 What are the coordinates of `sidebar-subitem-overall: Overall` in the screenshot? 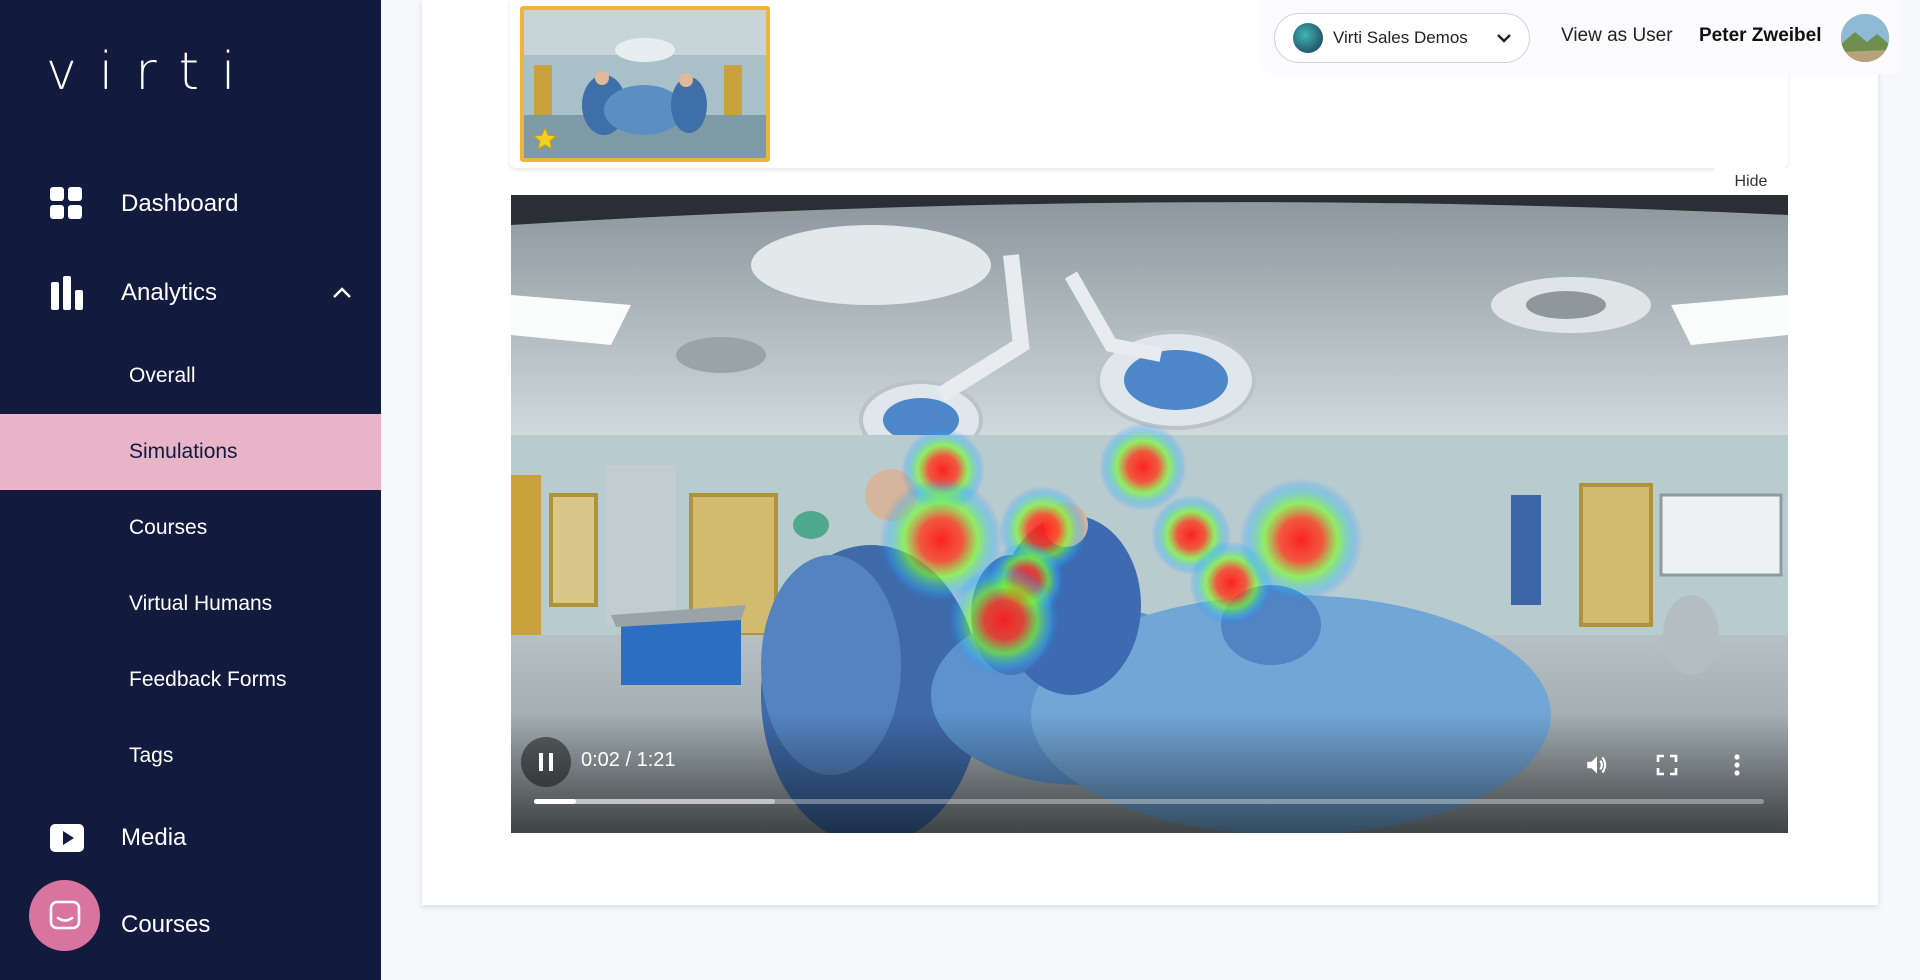 It's located at (190, 376).